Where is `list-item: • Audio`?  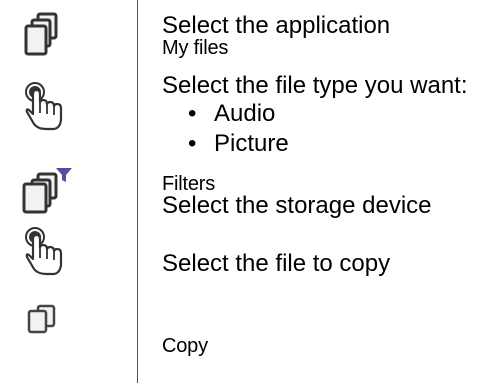
list-item: • Audio is located at coordinates (231, 114).